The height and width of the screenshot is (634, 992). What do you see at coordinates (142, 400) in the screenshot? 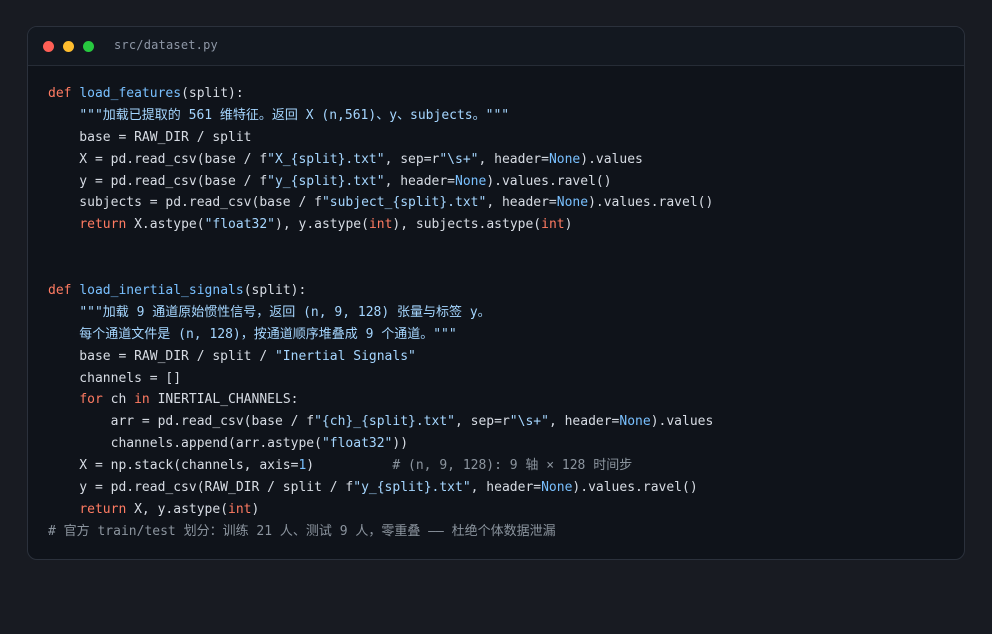
I see `code-token: in` at bounding box center [142, 400].